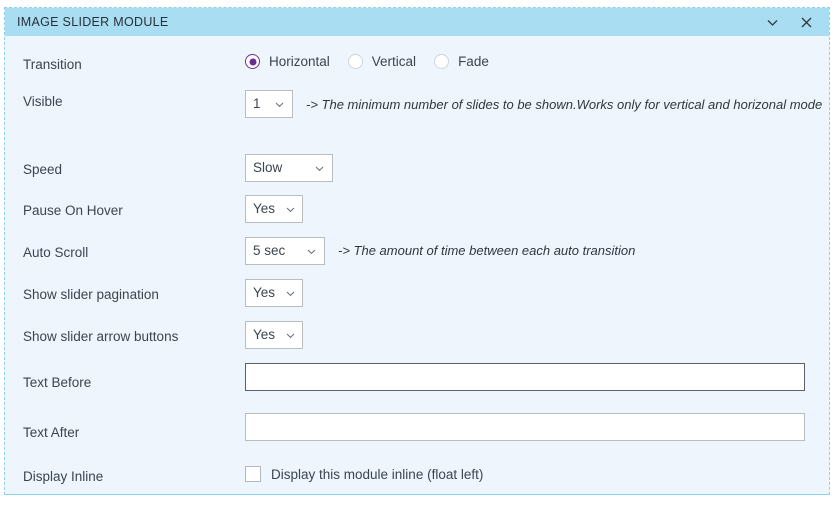 This screenshot has width=836, height=510. I want to click on row-field-text-before, so click(537, 377).